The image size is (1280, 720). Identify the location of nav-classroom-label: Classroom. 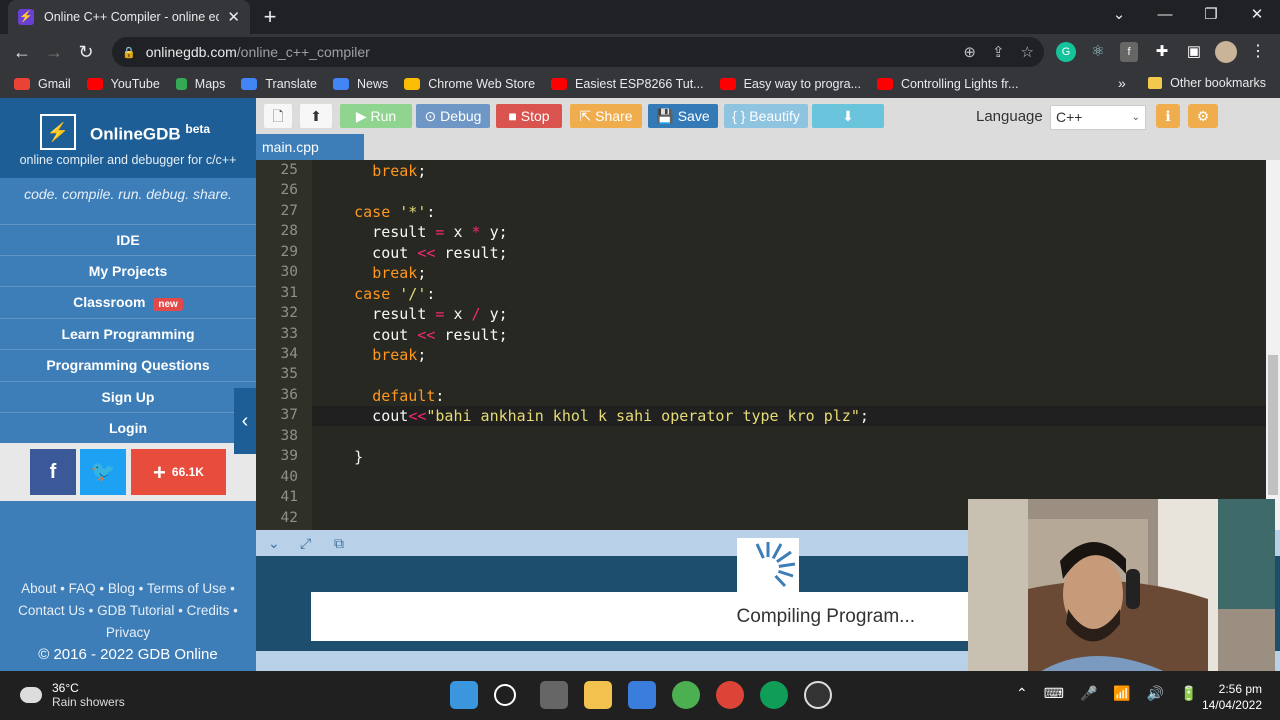
(109, 302).